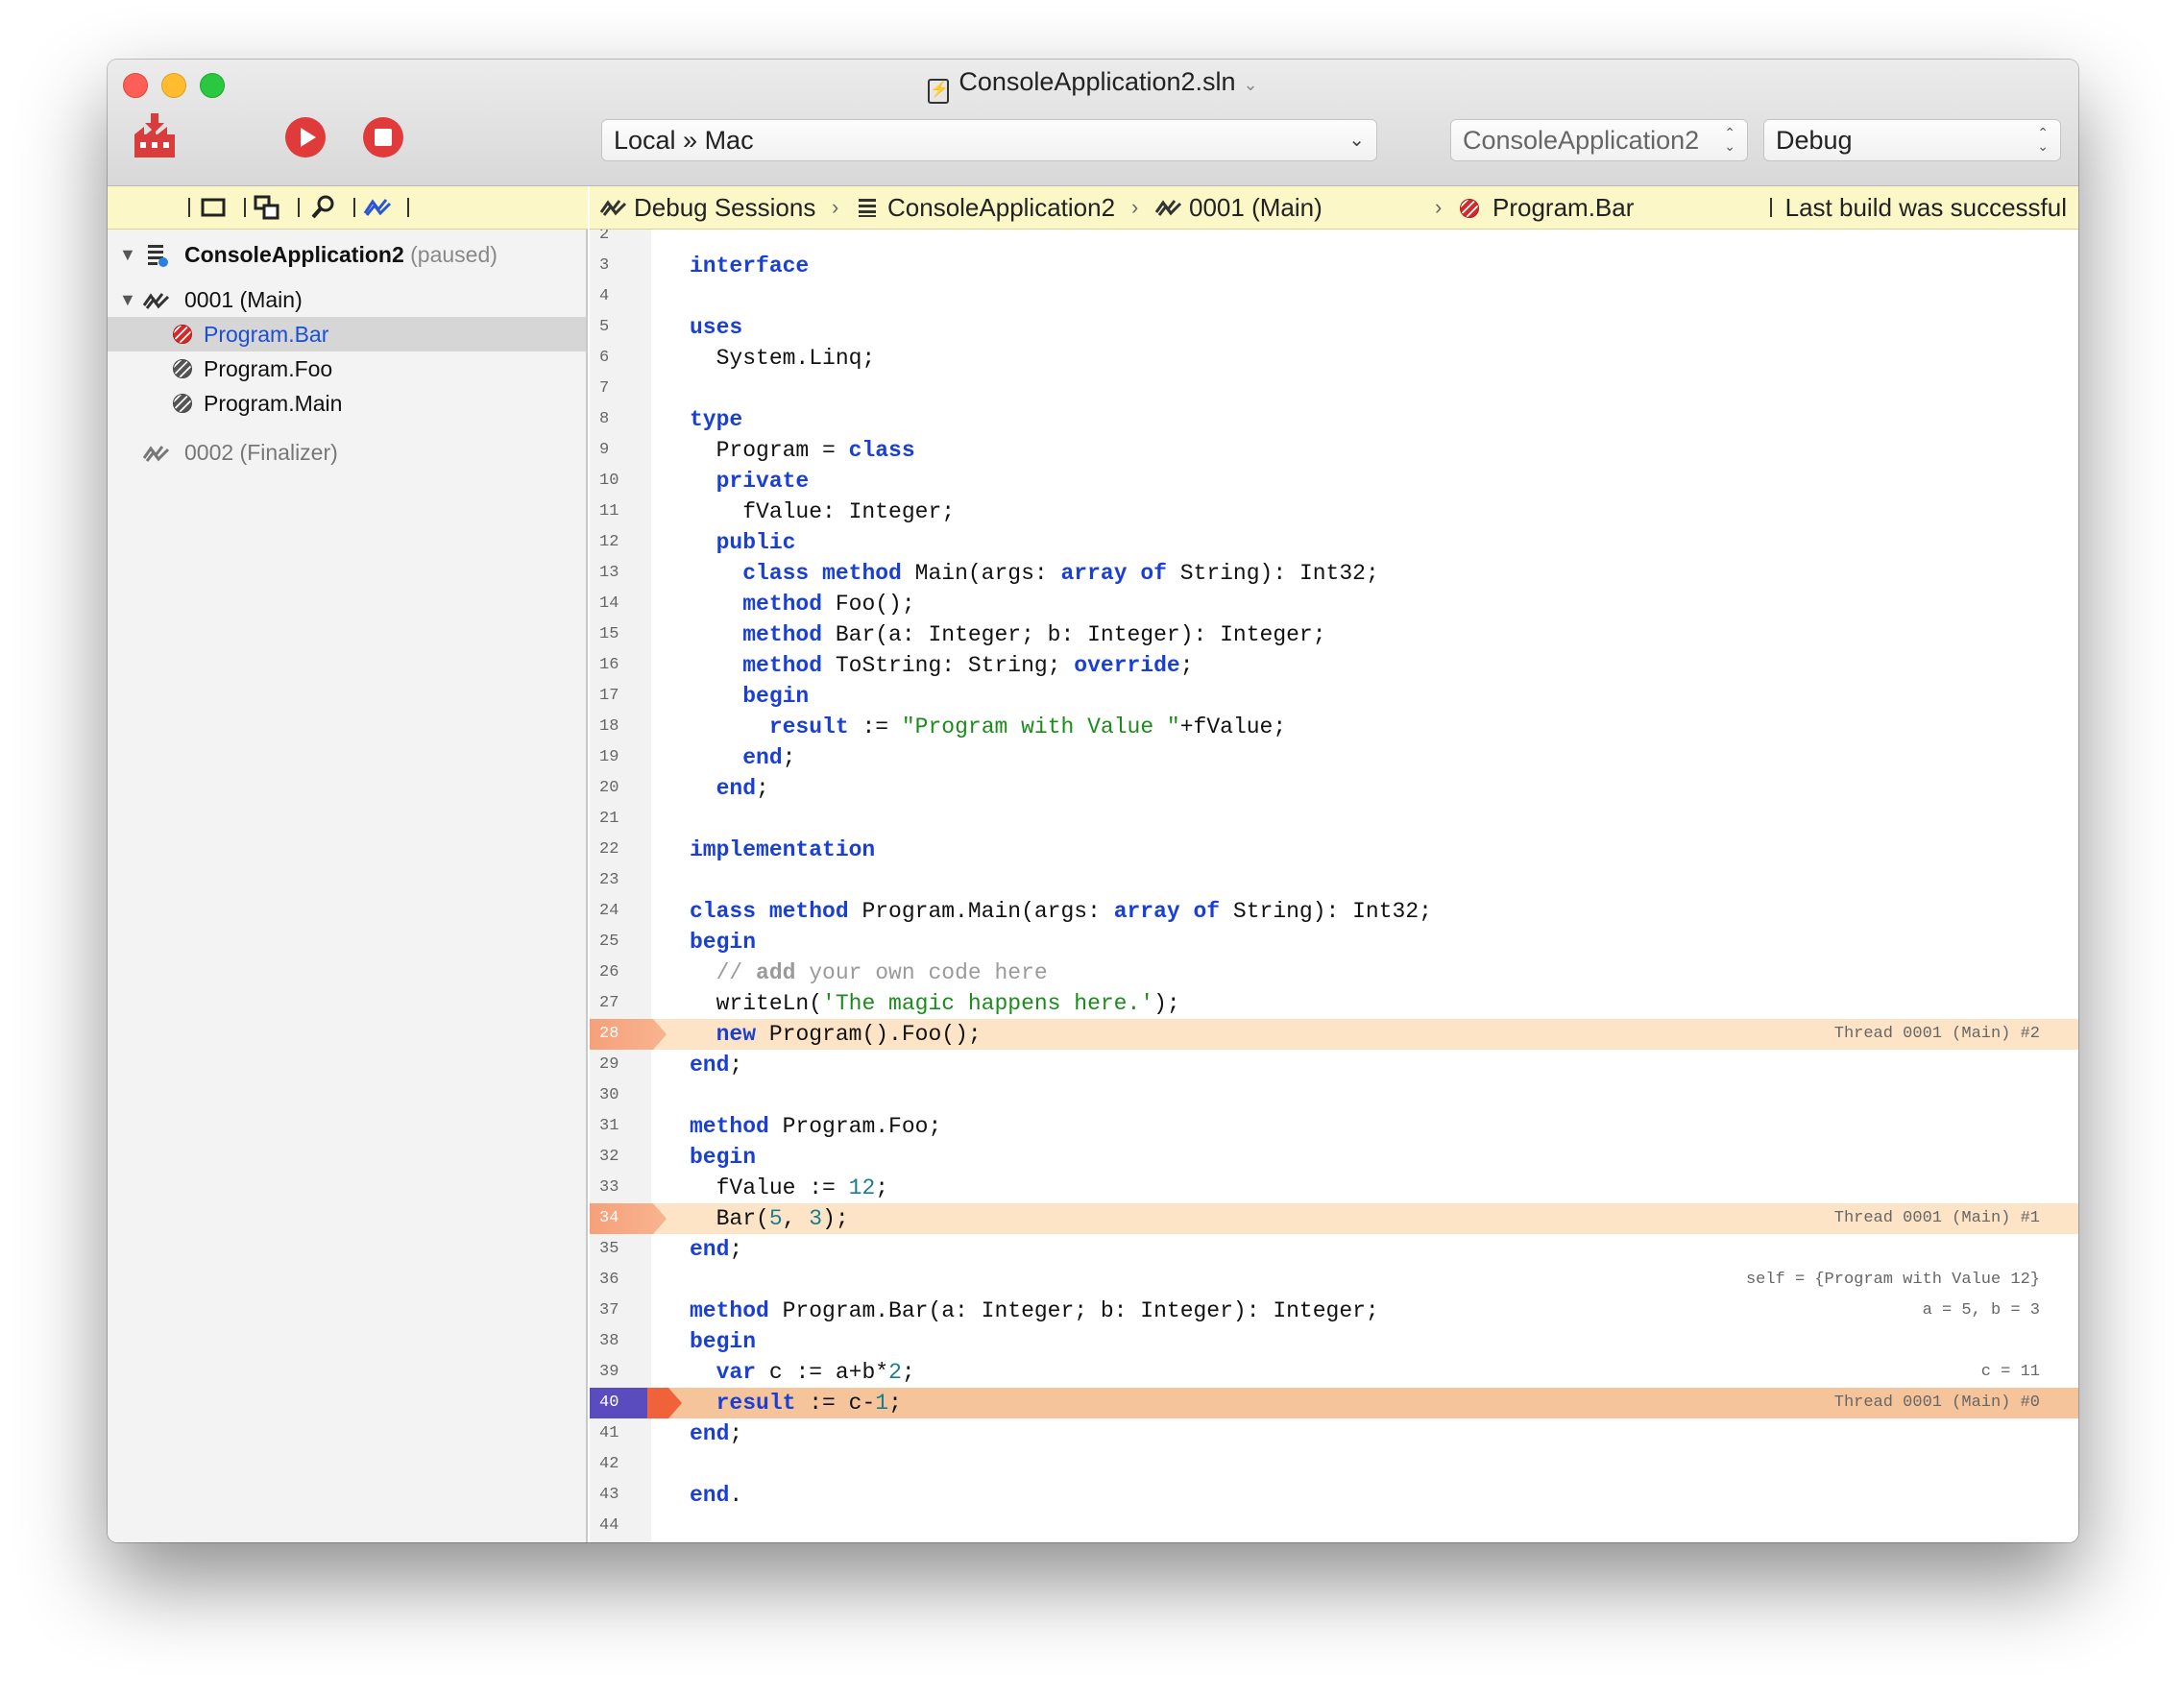 Image resolution: width=2184 pixels, height=1696 pixels. What do you see at coordinates (783, 358) in the screenshot?
I see `code-text: System.Linq;` at bounding box center [783, 358].